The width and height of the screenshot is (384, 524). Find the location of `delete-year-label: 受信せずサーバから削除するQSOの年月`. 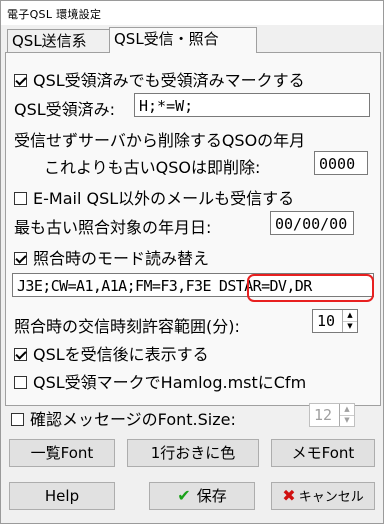

delete-year-label: 受信せずサーバから削除するQSOの年月 is located at coordinates (160, 140).